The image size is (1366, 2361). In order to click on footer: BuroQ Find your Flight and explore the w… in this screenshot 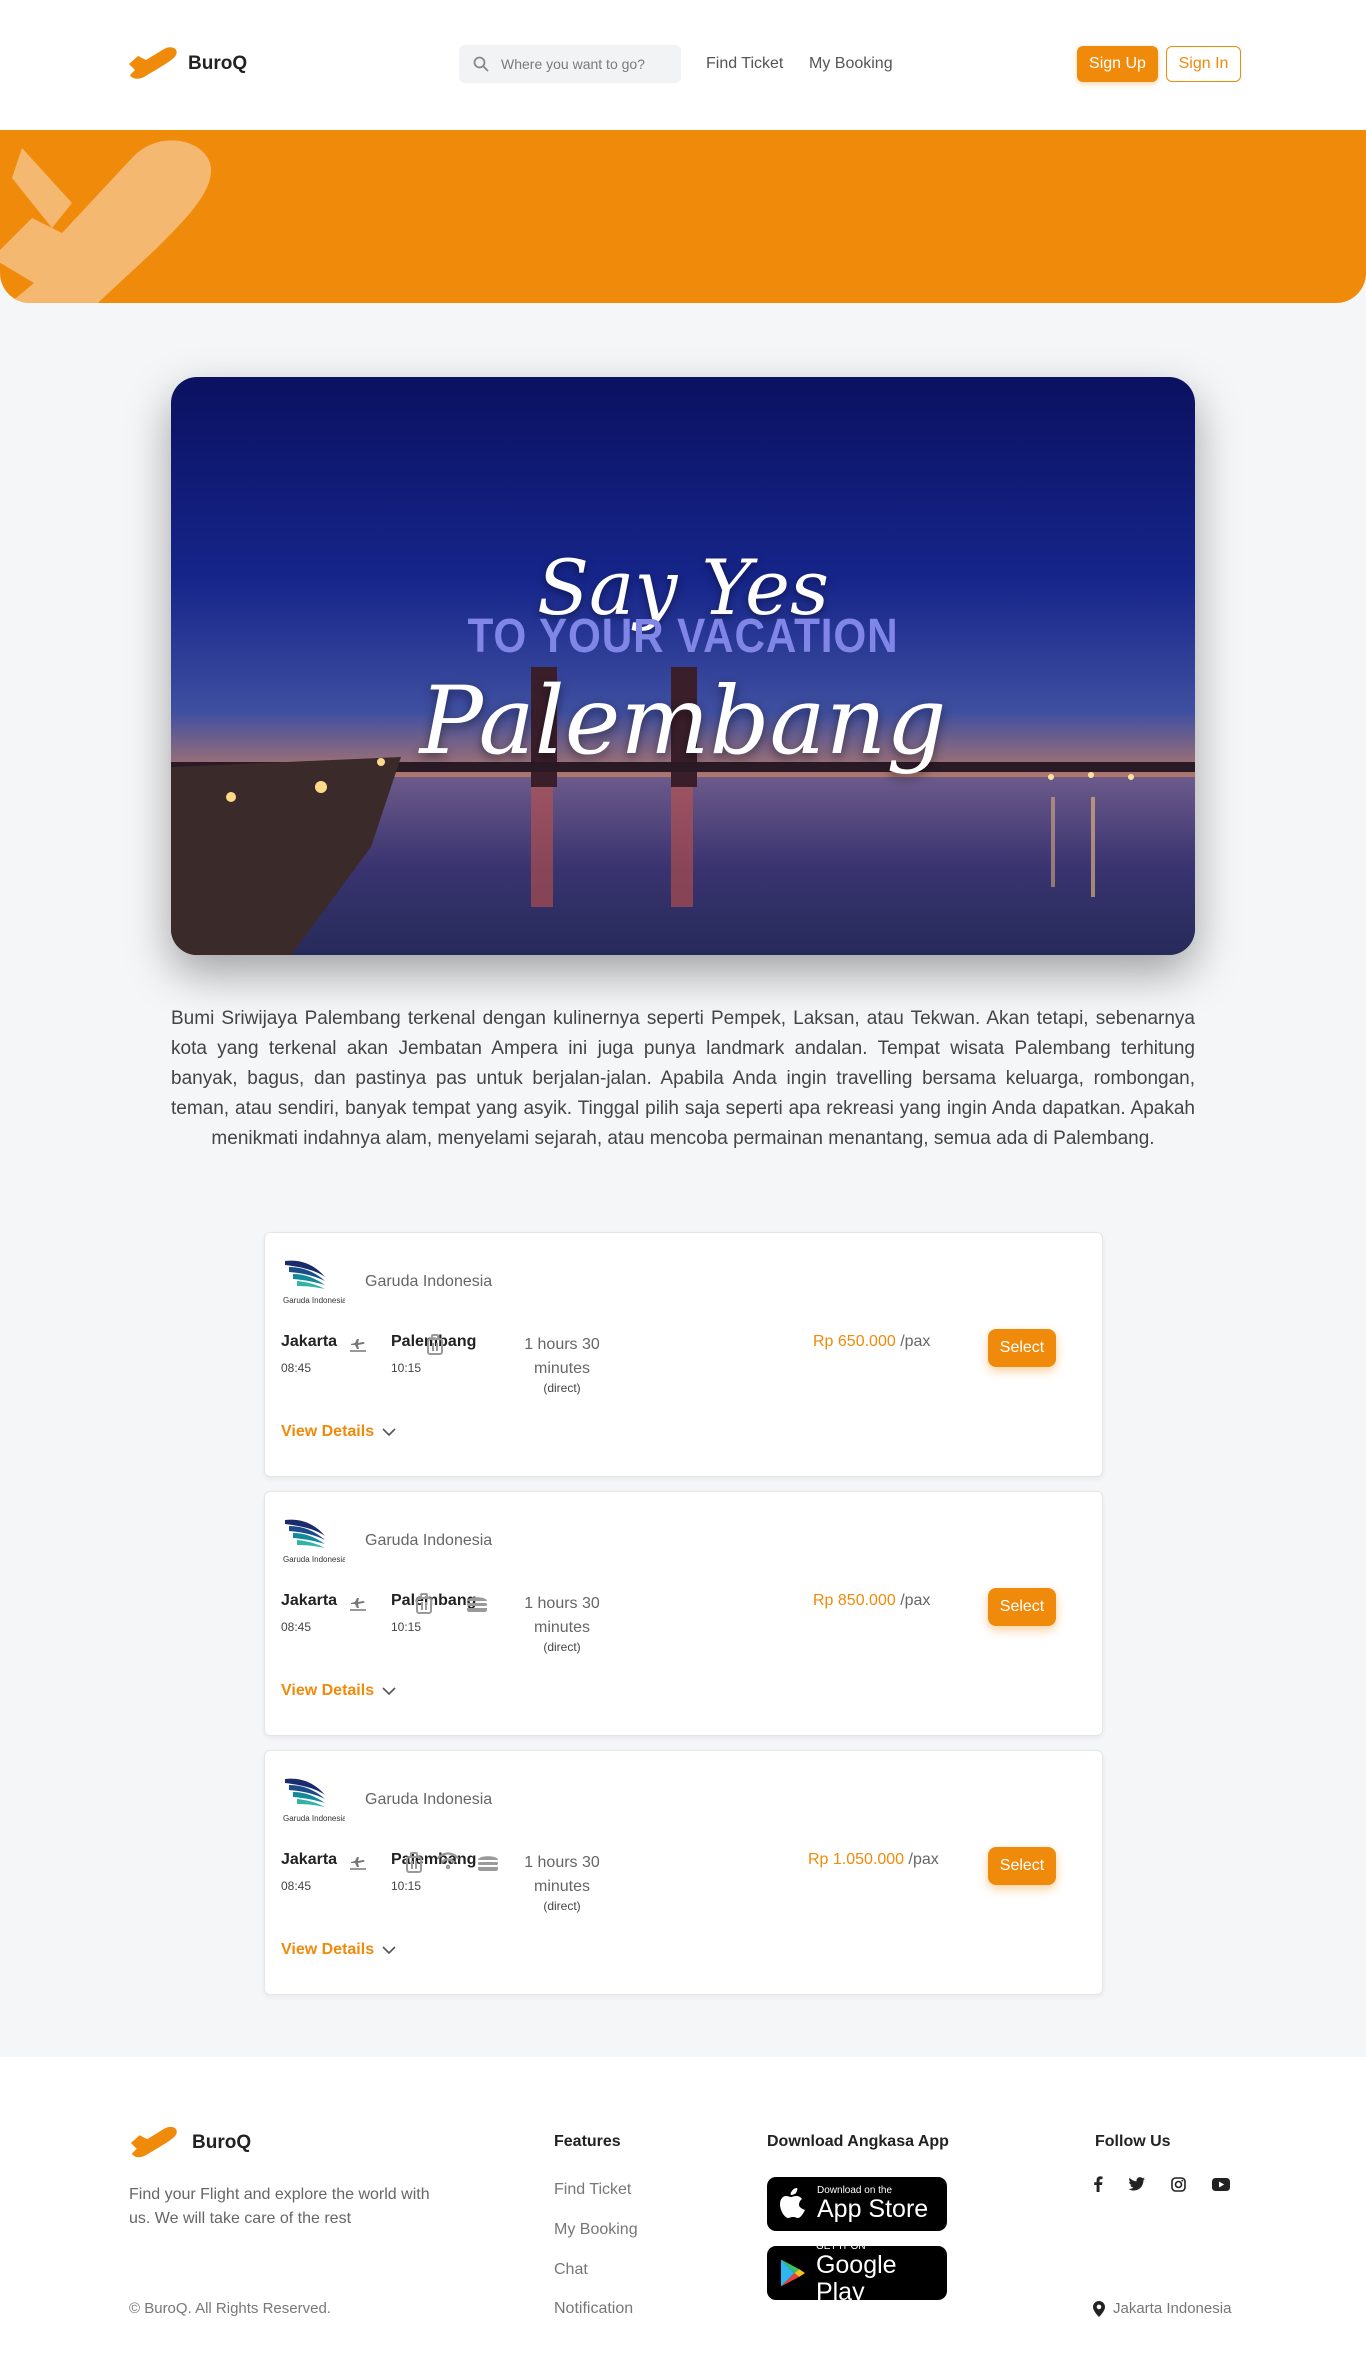, I will do `click(683, 2209)`.